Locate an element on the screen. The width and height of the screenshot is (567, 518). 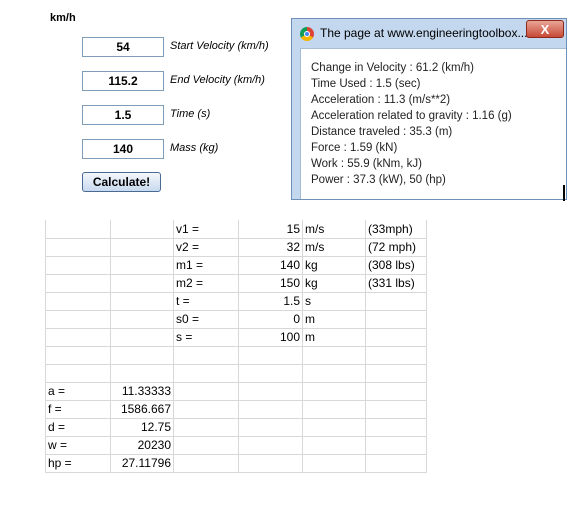
table-cell: s0 = is located at coordinates (206, 319).